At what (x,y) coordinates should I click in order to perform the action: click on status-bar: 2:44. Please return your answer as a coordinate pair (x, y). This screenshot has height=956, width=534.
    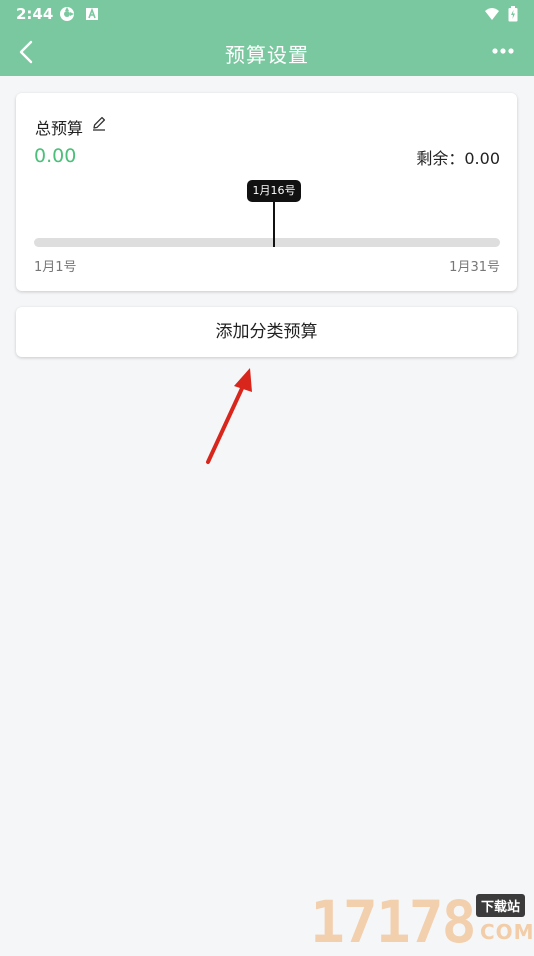
    Looking at the image, I should click on (267, 14).